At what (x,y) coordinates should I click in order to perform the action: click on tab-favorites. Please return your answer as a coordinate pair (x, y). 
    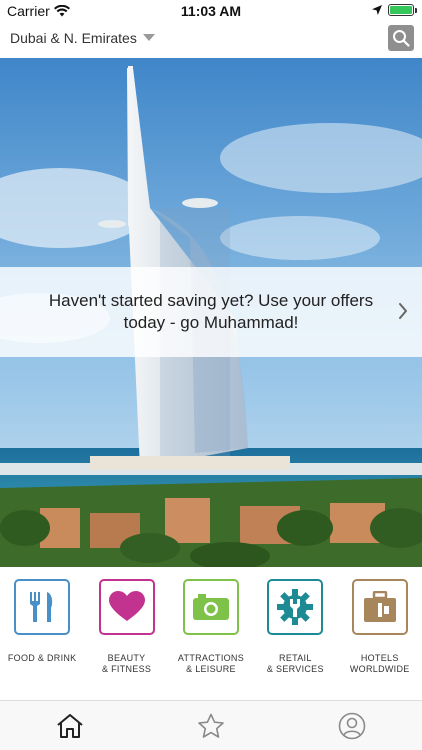
    Looking at the image, I should click on (211, 726).